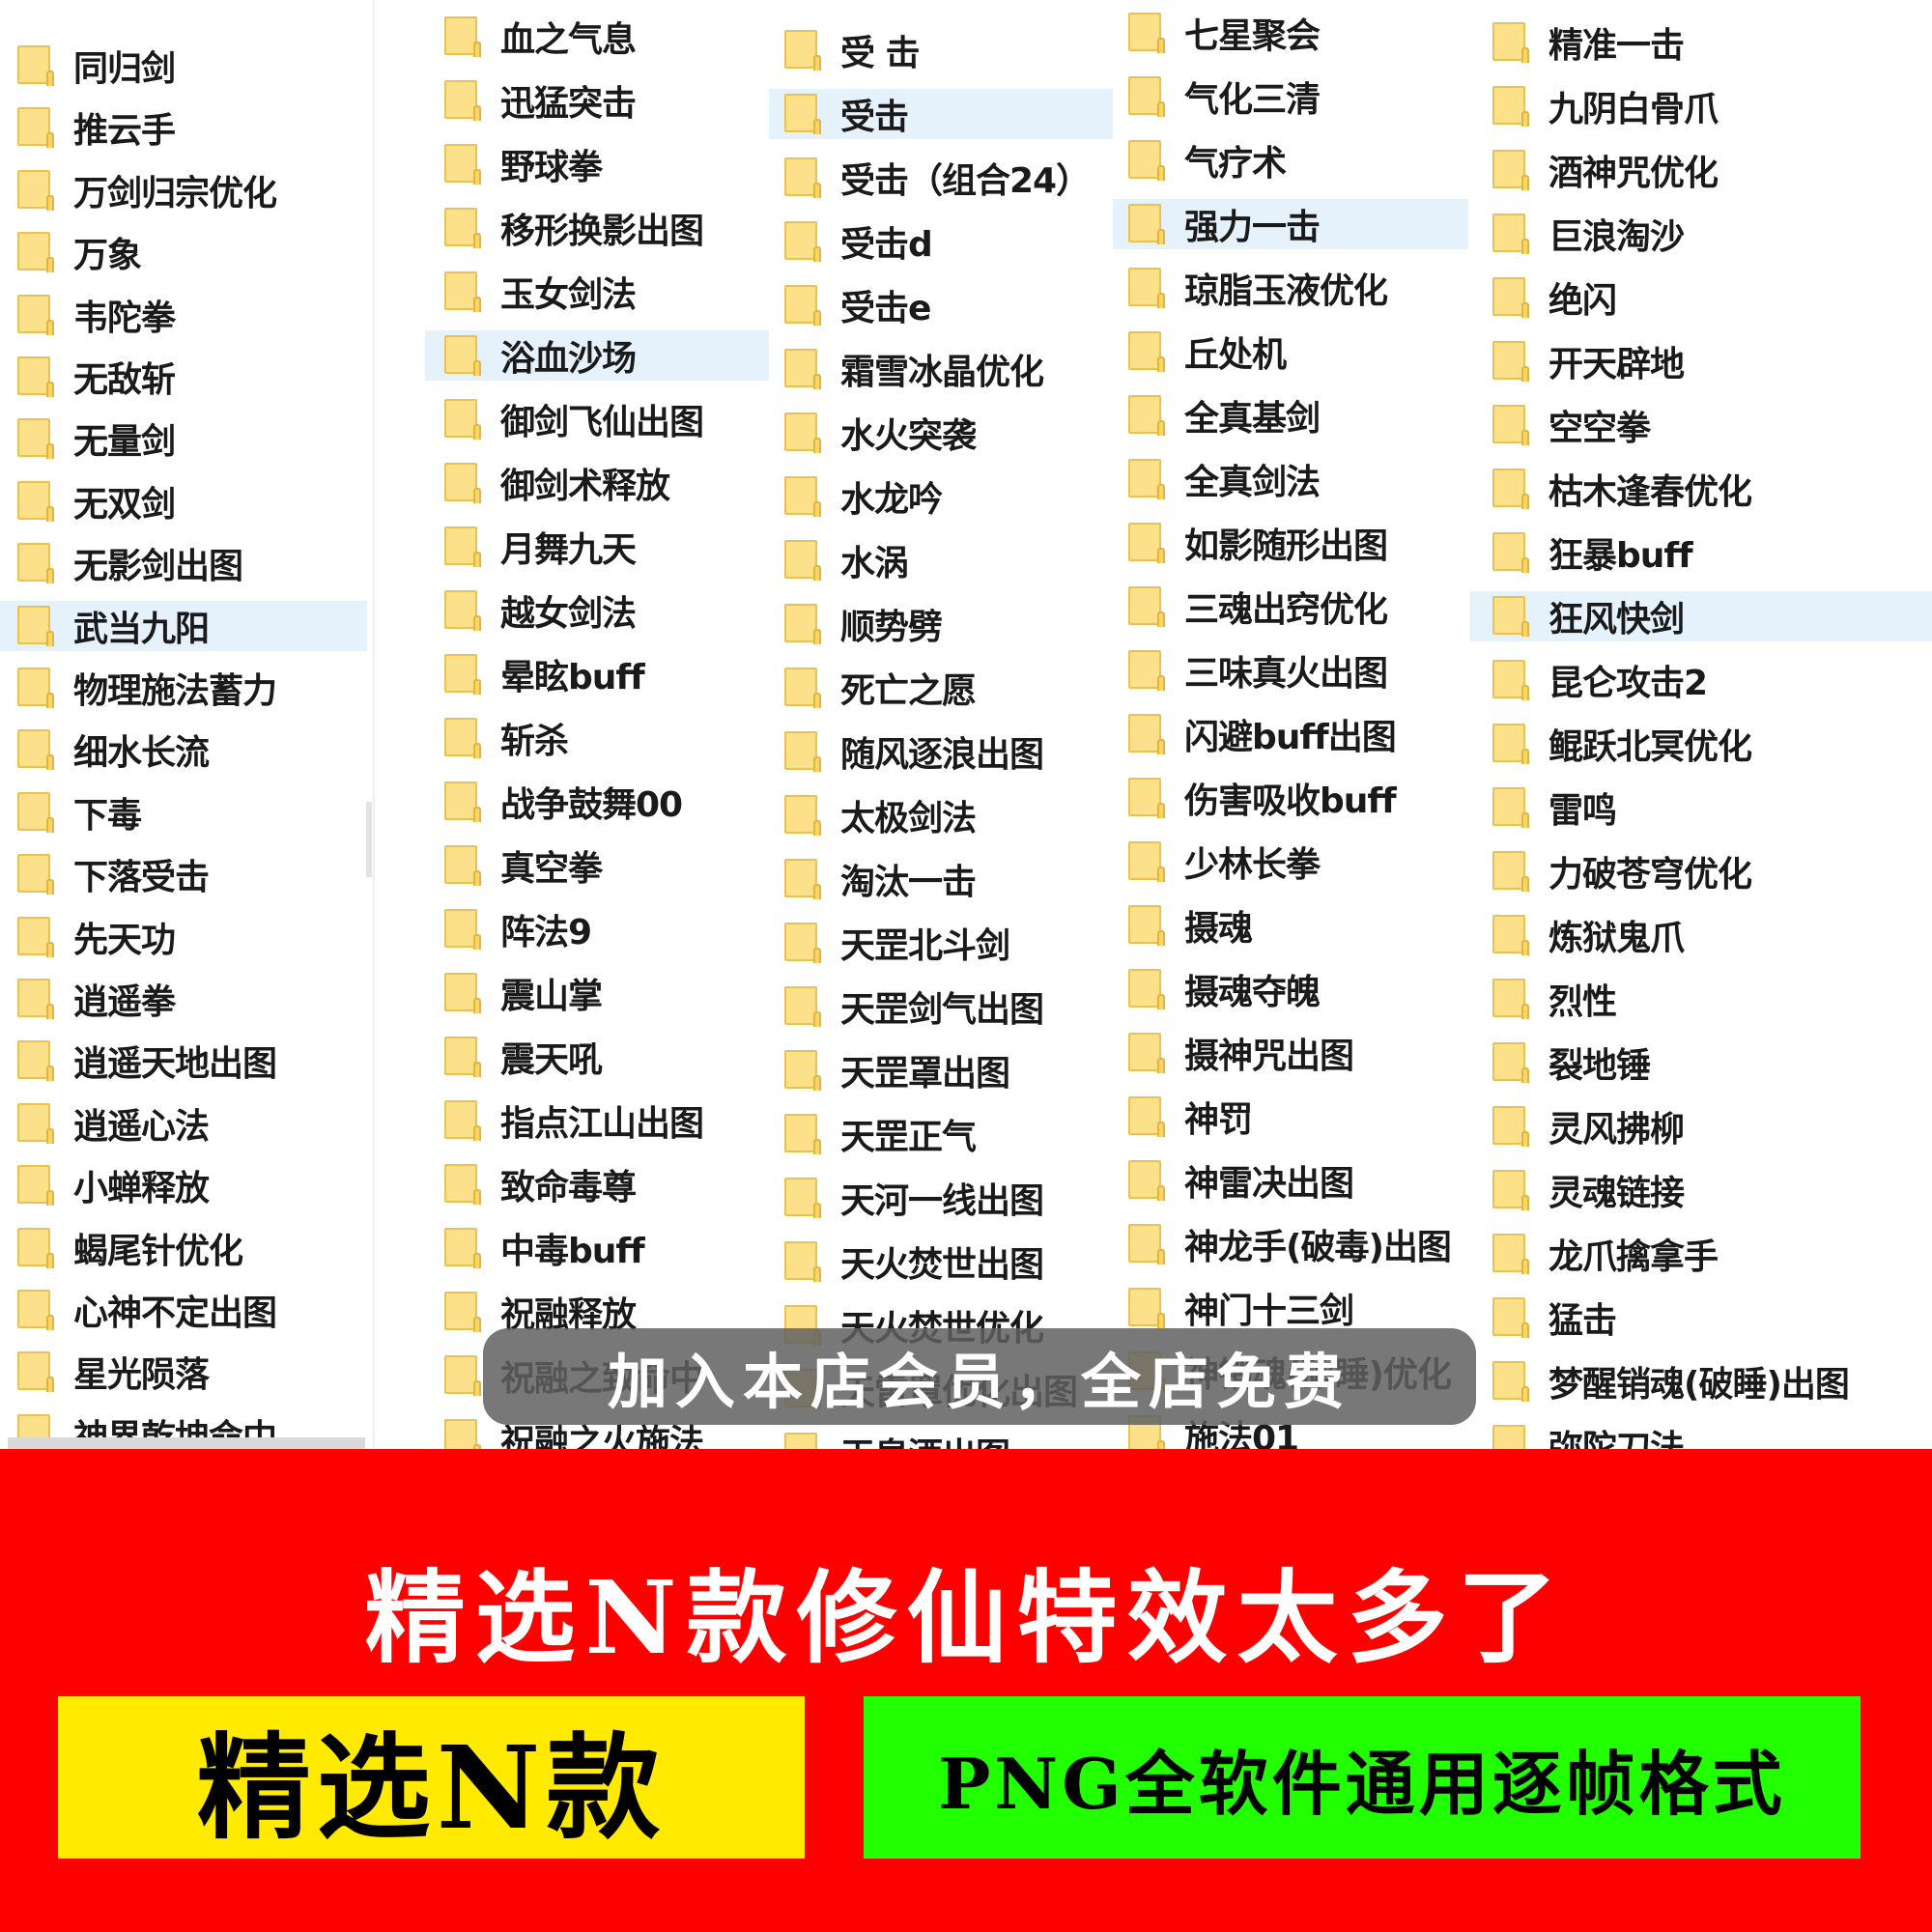  I want to click on folder-item: 淘汰一击, so click(941, 879).